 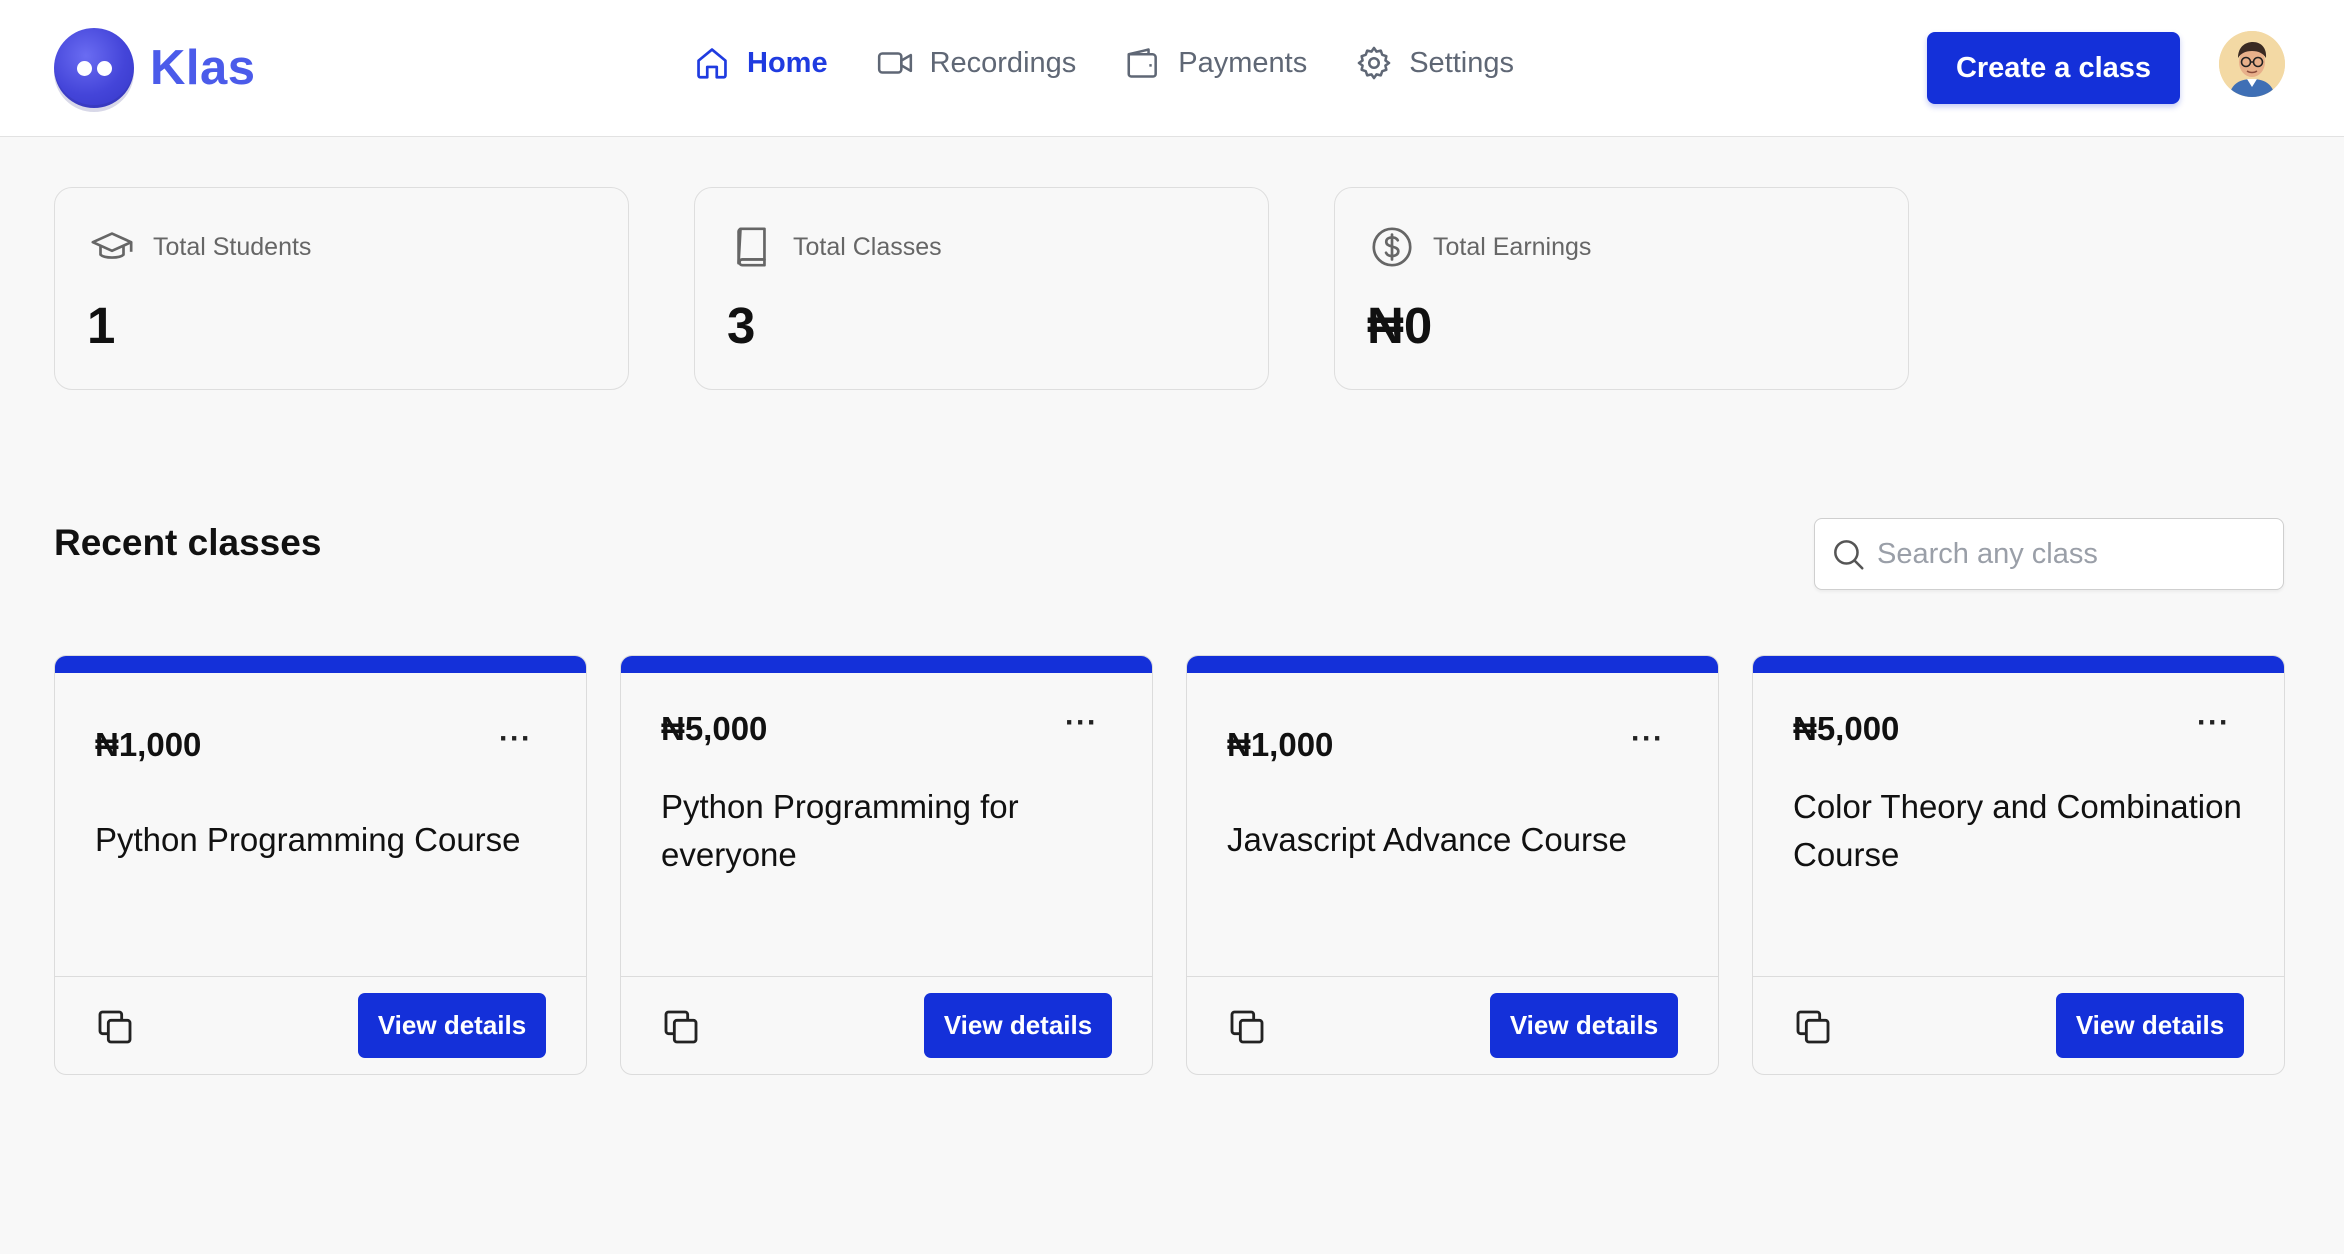 I want to click on class-title: Color Theory and Combination Course, so click(x=2017, y=830).